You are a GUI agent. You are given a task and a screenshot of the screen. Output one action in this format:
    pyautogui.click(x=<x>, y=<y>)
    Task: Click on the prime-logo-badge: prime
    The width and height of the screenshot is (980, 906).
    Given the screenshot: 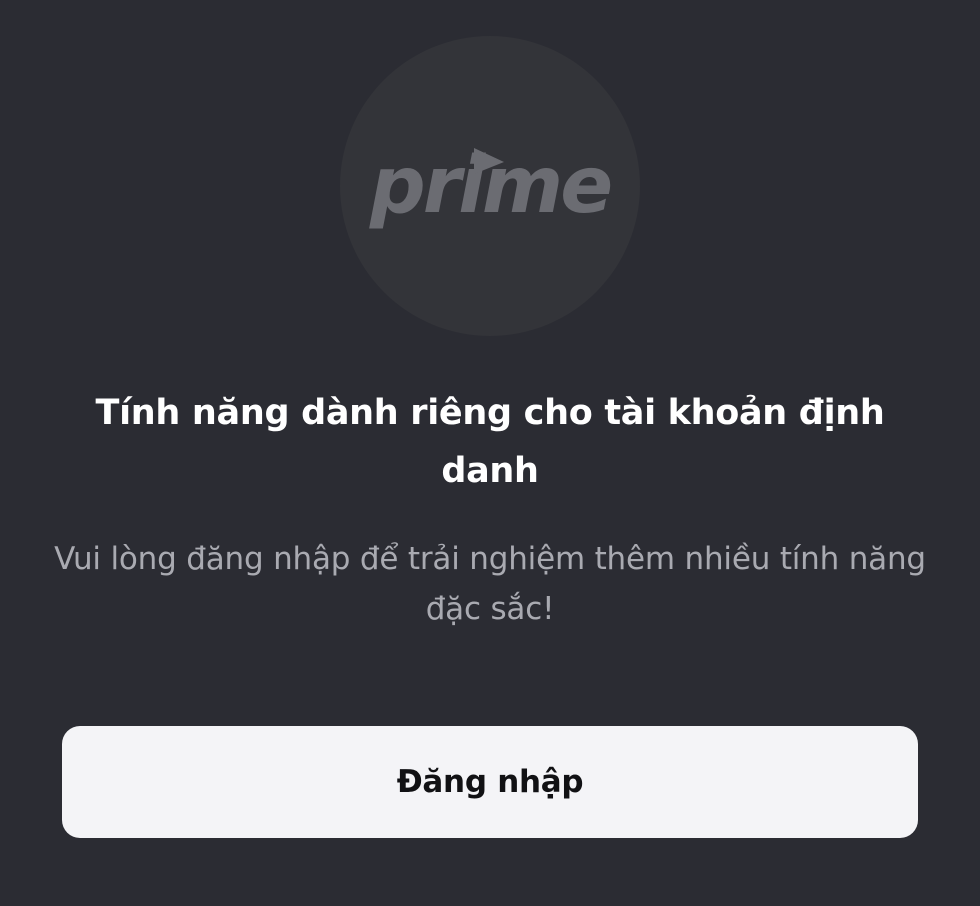 What is the action you would take?
    pyautogui.click(x=490, y=186)
    